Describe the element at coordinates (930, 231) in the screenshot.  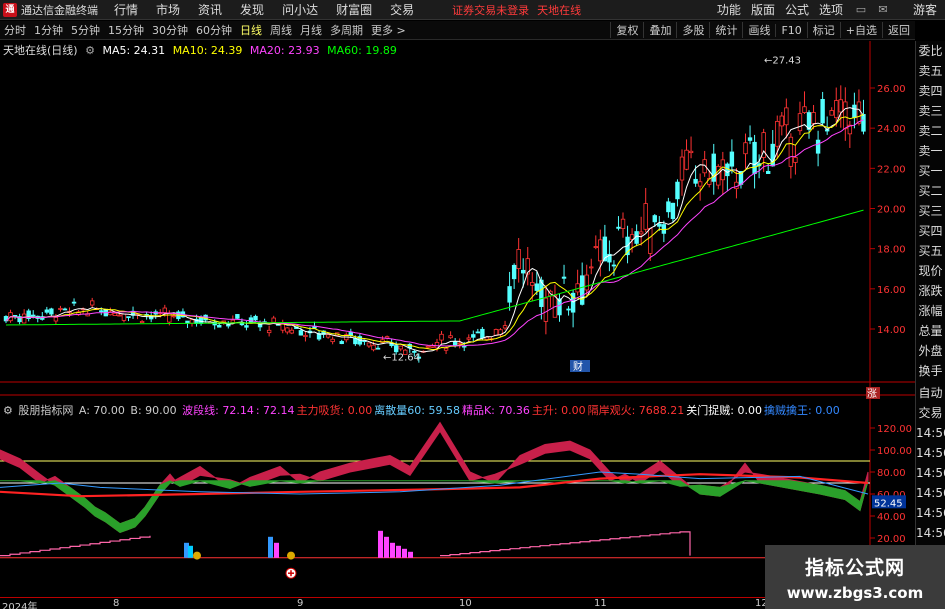
I see `side-item-9: 买四` at that location.